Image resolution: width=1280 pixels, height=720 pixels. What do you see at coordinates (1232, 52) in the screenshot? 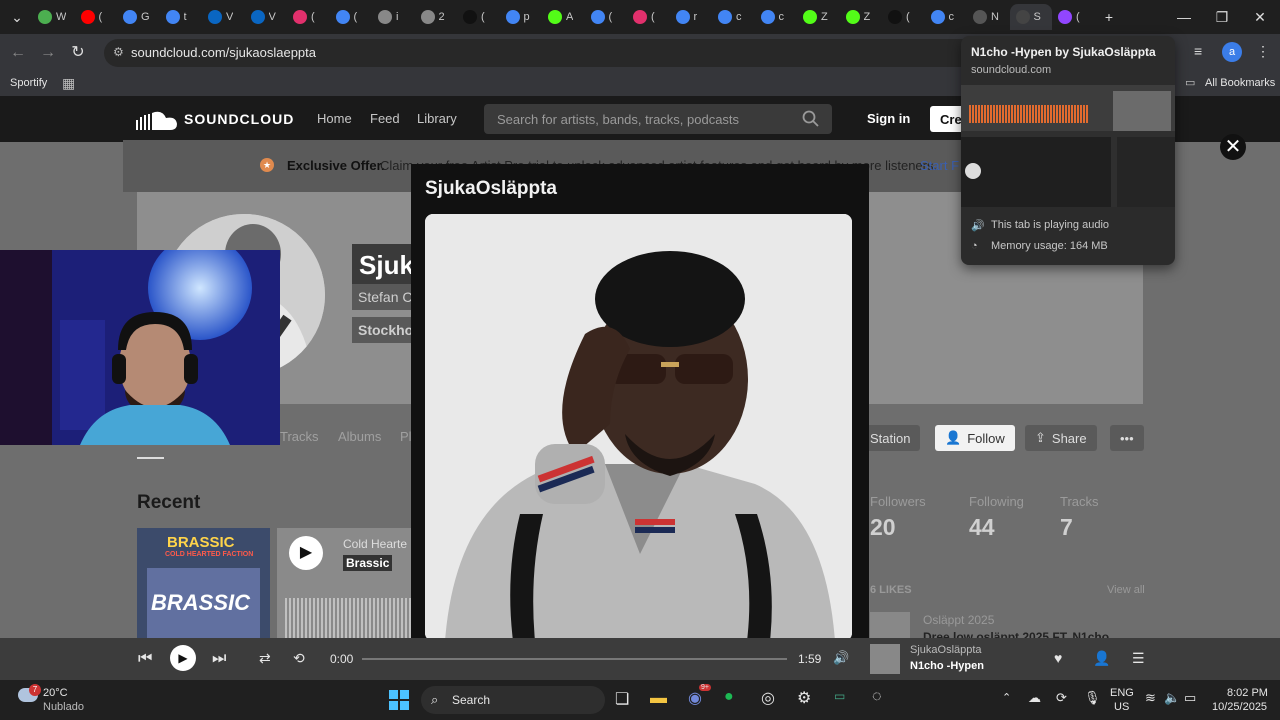
I see `profile-avatar: a` at bounding box center [1232, 52].